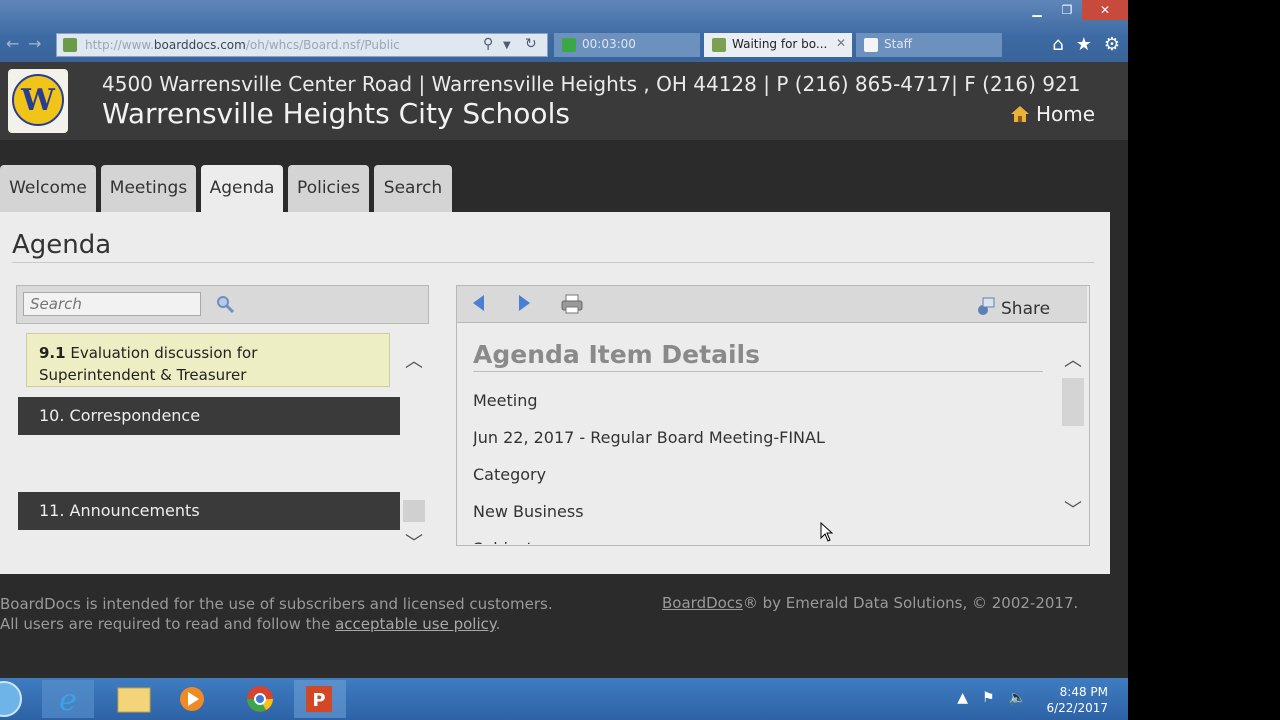  What do you see at coordinates (871, 45) in the screenshot?
I see `staff-favicon-icon` at bounding box center [871, 45].